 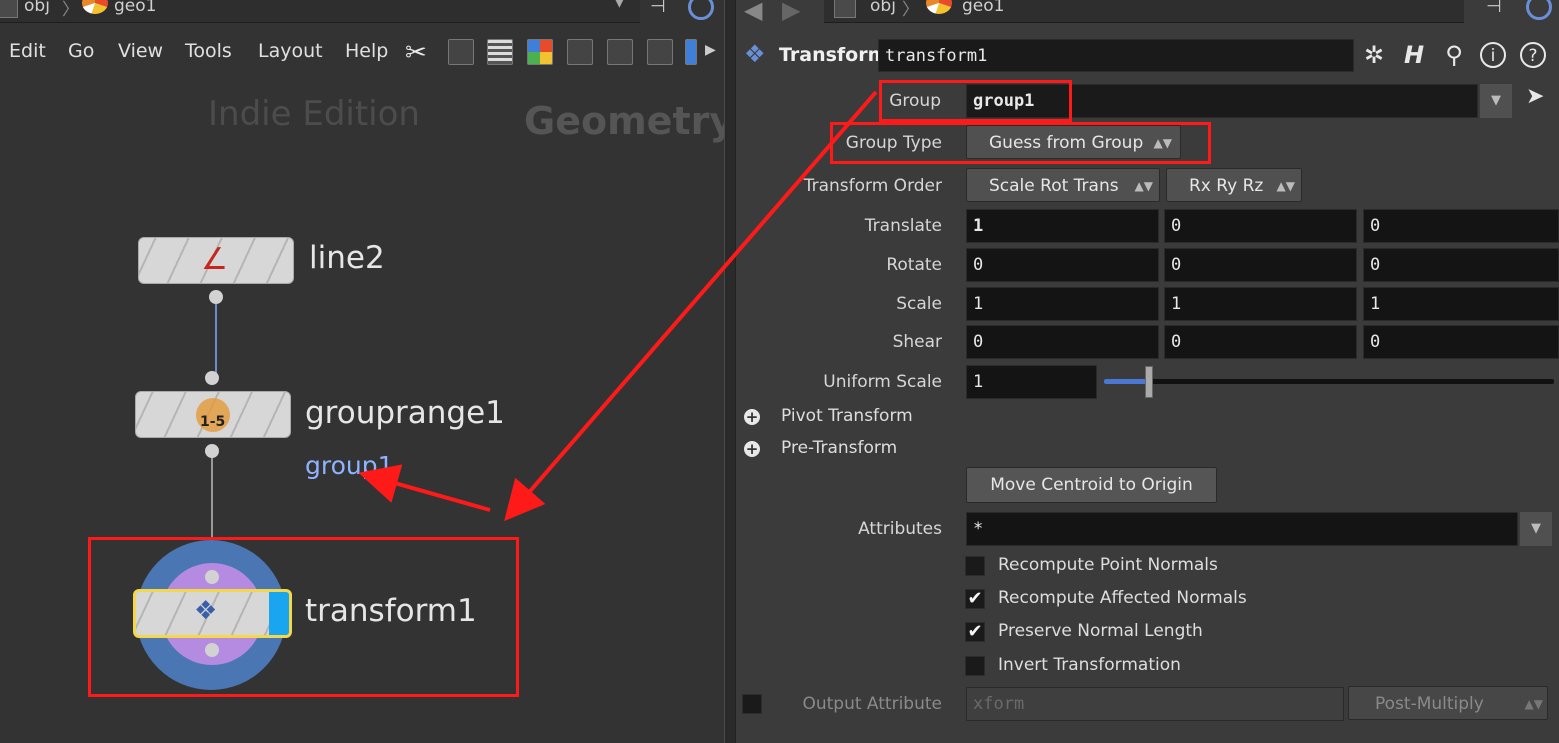 I want to click on arrow-to-group-flag, so click(x=424, y=488).